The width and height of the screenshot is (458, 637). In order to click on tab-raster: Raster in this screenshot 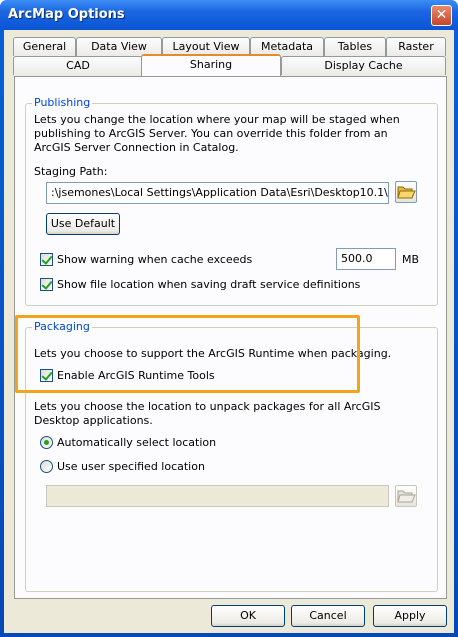, I will do `click(416, 46)`.